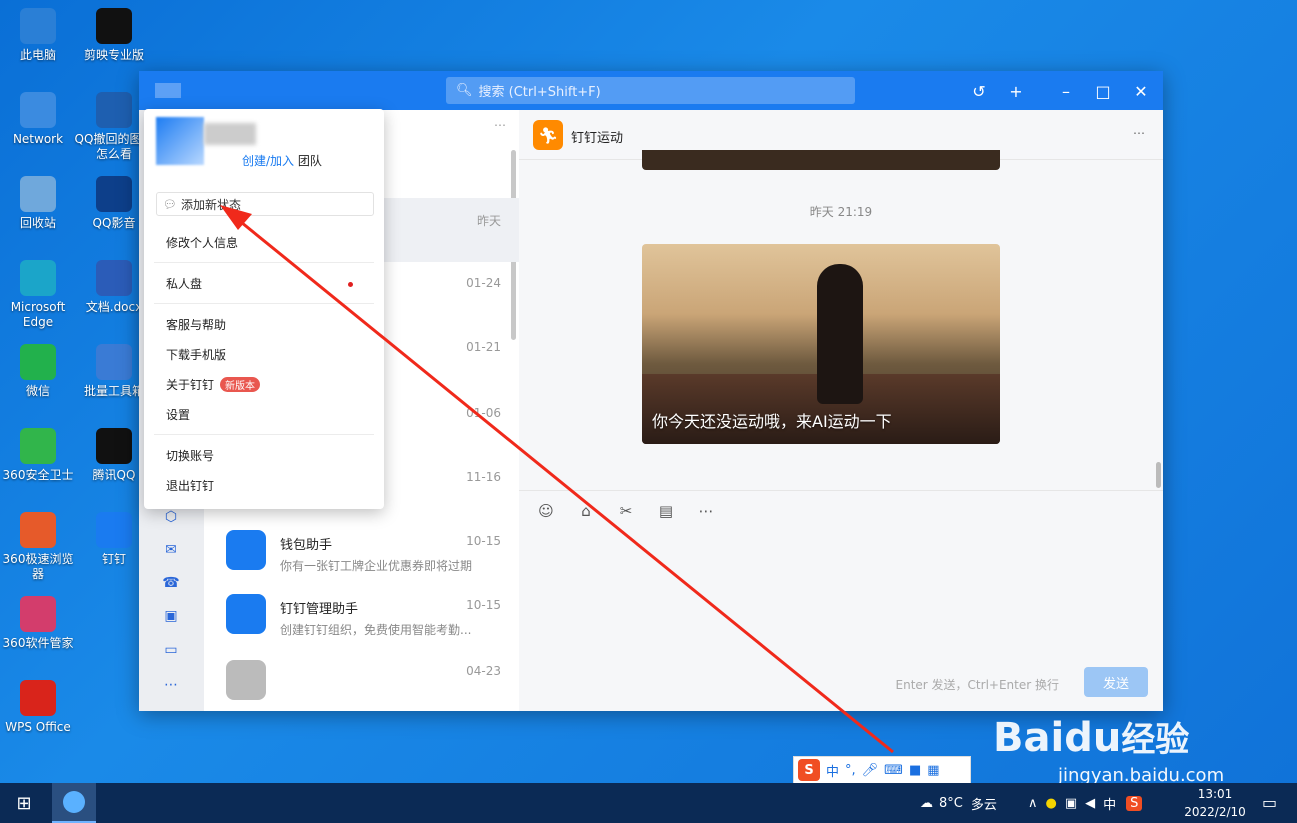 The width and height of the screenshot is (1297, 823). What do you see at coordinates (1215, 803) in the screenshot?
I see `clock: 13:01 2022/2/10` at bounding box center [1215, 803].